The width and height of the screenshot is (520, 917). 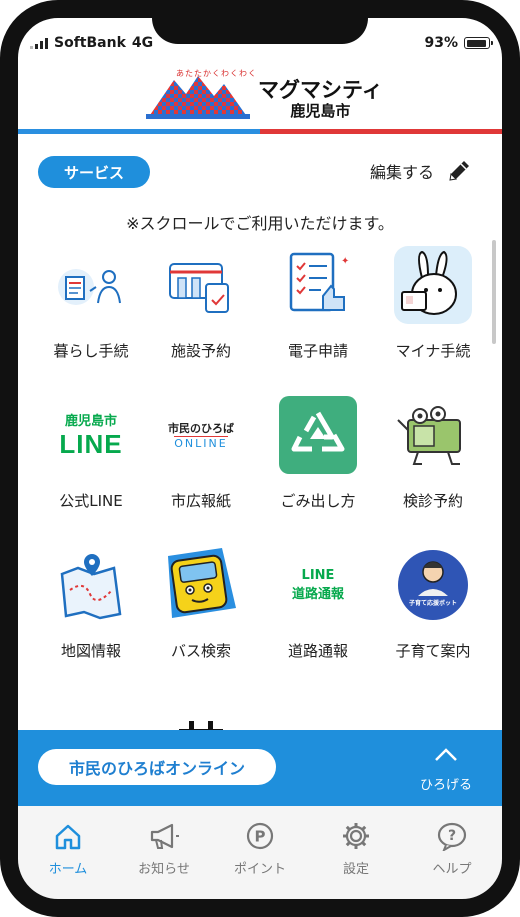 I want to click on tile-label: 検診予約, so click(x=432, y=501).